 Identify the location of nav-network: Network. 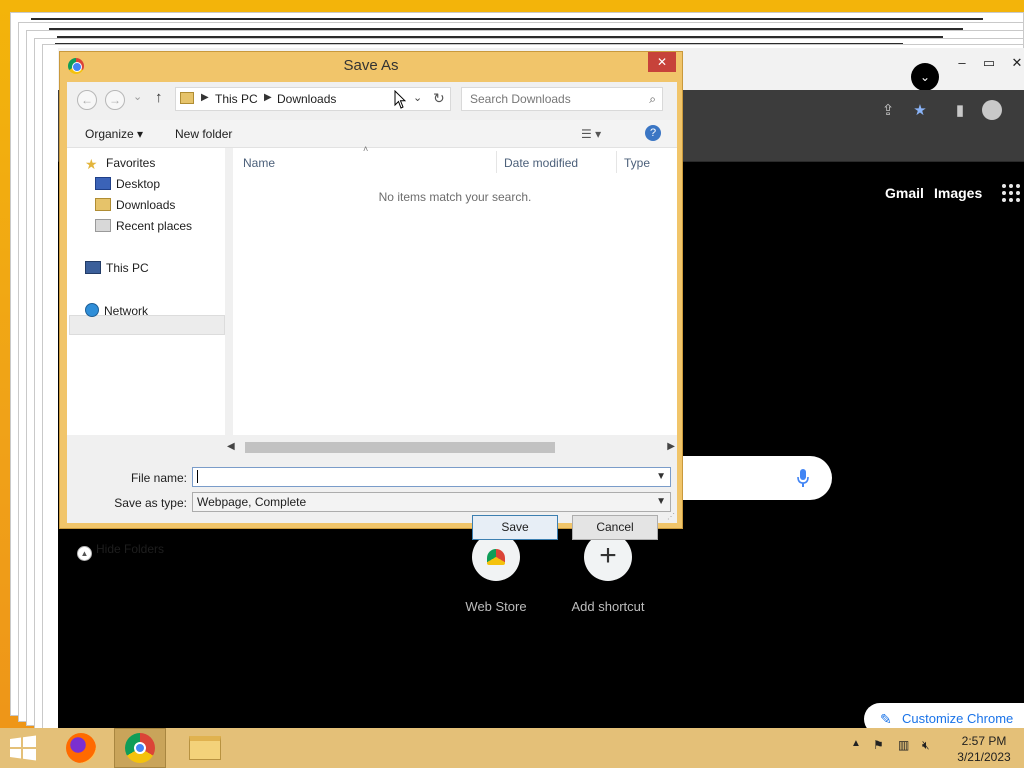
(116, 310).